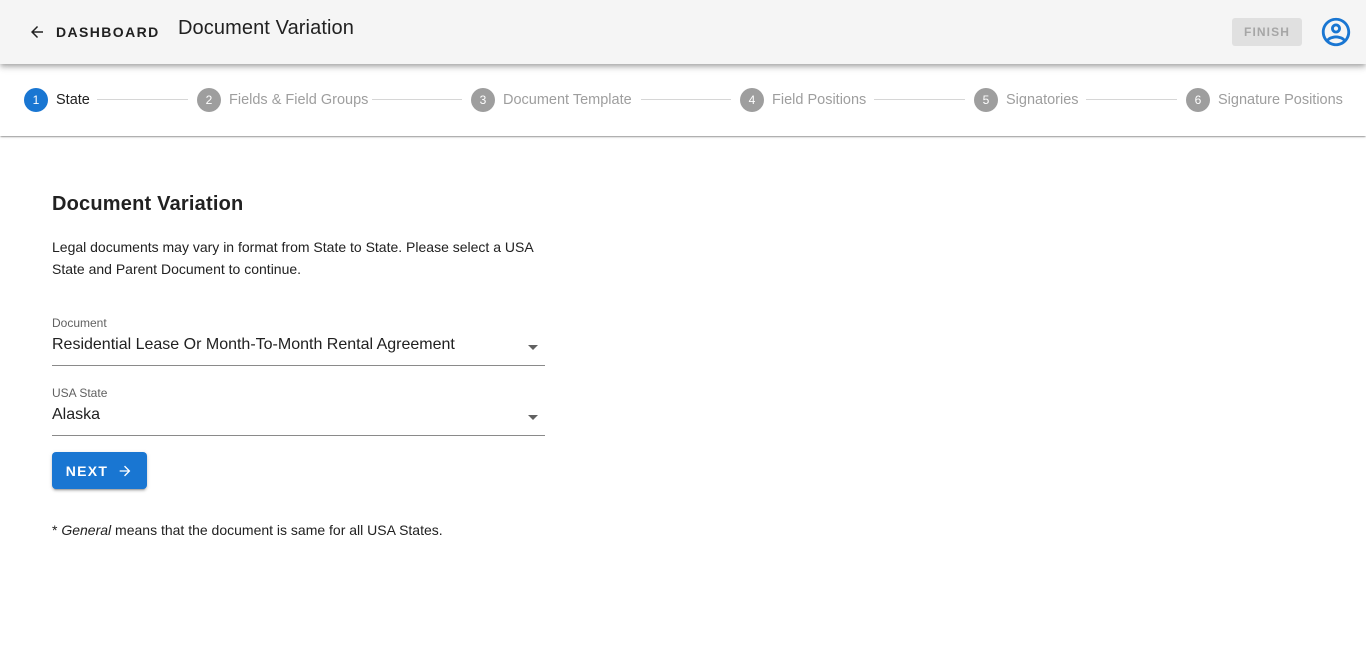 Image resolution: width=1366 pixels, height=664 pixels. I want to click on back-to-dashboard-button: DASHBOARD, so click(94, 32).